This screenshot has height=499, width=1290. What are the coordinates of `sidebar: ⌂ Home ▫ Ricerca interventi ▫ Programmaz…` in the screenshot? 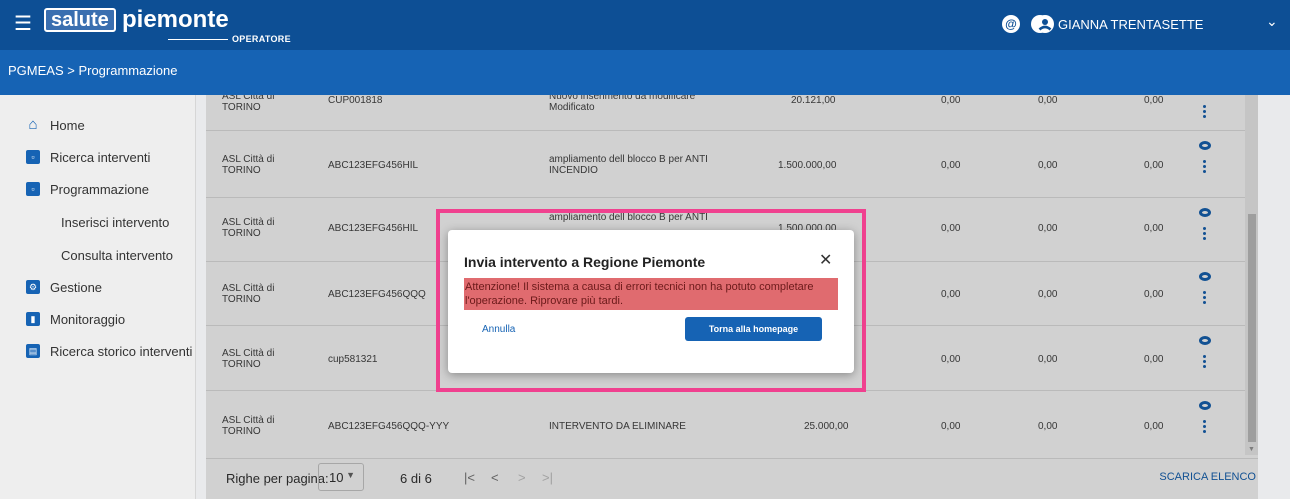 It's located at (98, 297).